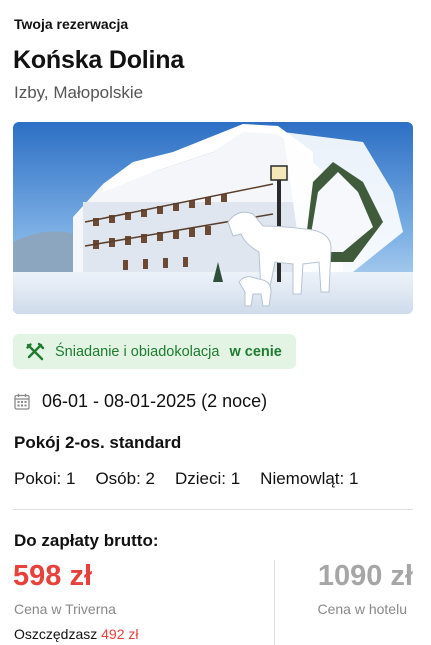 This screenshot has width=431, height=645. I want to click on calendar-icon, so click(22, 401).